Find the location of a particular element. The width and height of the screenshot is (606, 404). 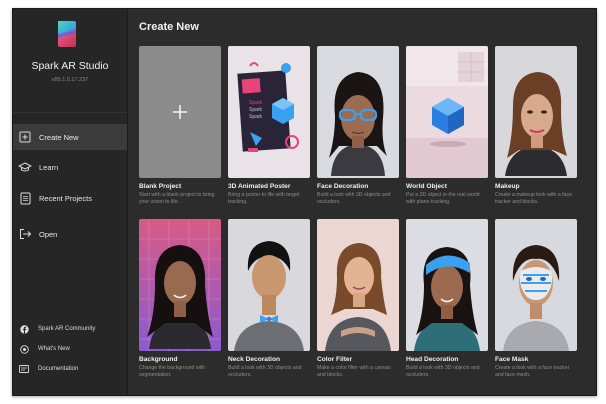

face-decoration-portrait is located at coordinates (358, 124).